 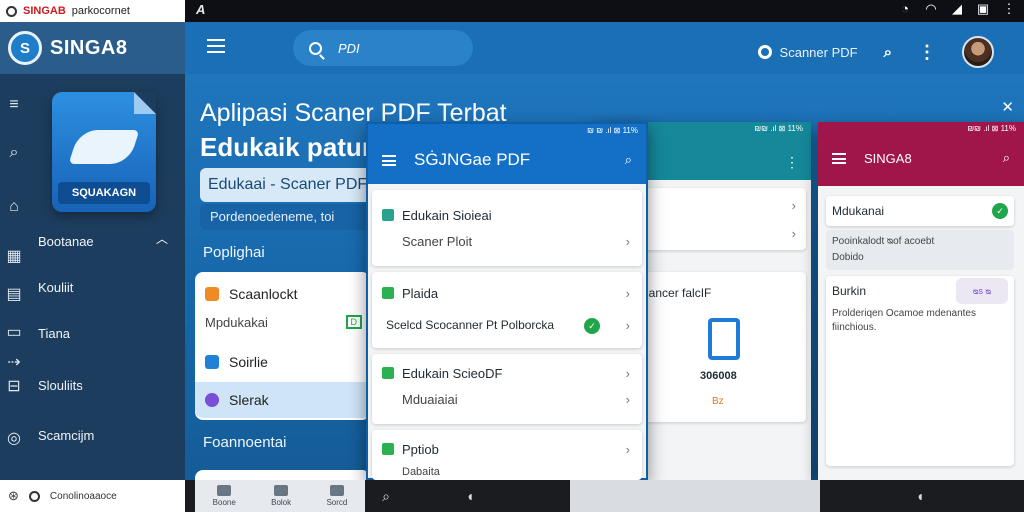 I want to click on system-tray: ◔ ◠ ◢ ▣ ⋮, so click(x=957, y=9).